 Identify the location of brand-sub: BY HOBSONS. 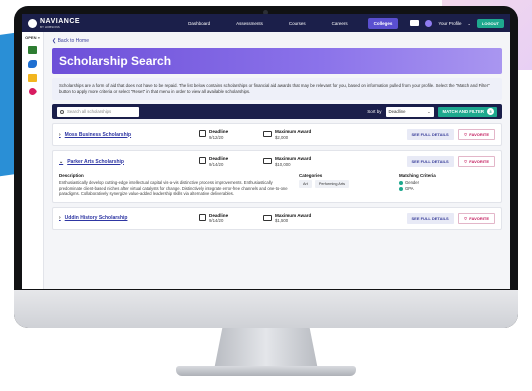
(50, 26).